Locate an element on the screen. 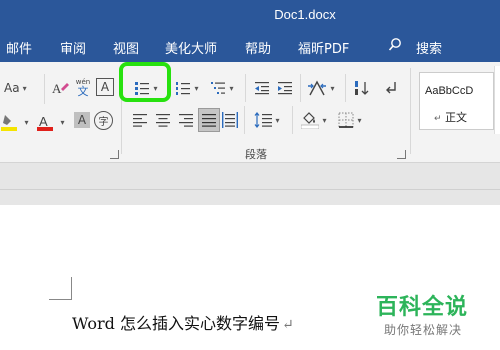  line-spacing-button: ▾ is located at coordinates (267, 120).